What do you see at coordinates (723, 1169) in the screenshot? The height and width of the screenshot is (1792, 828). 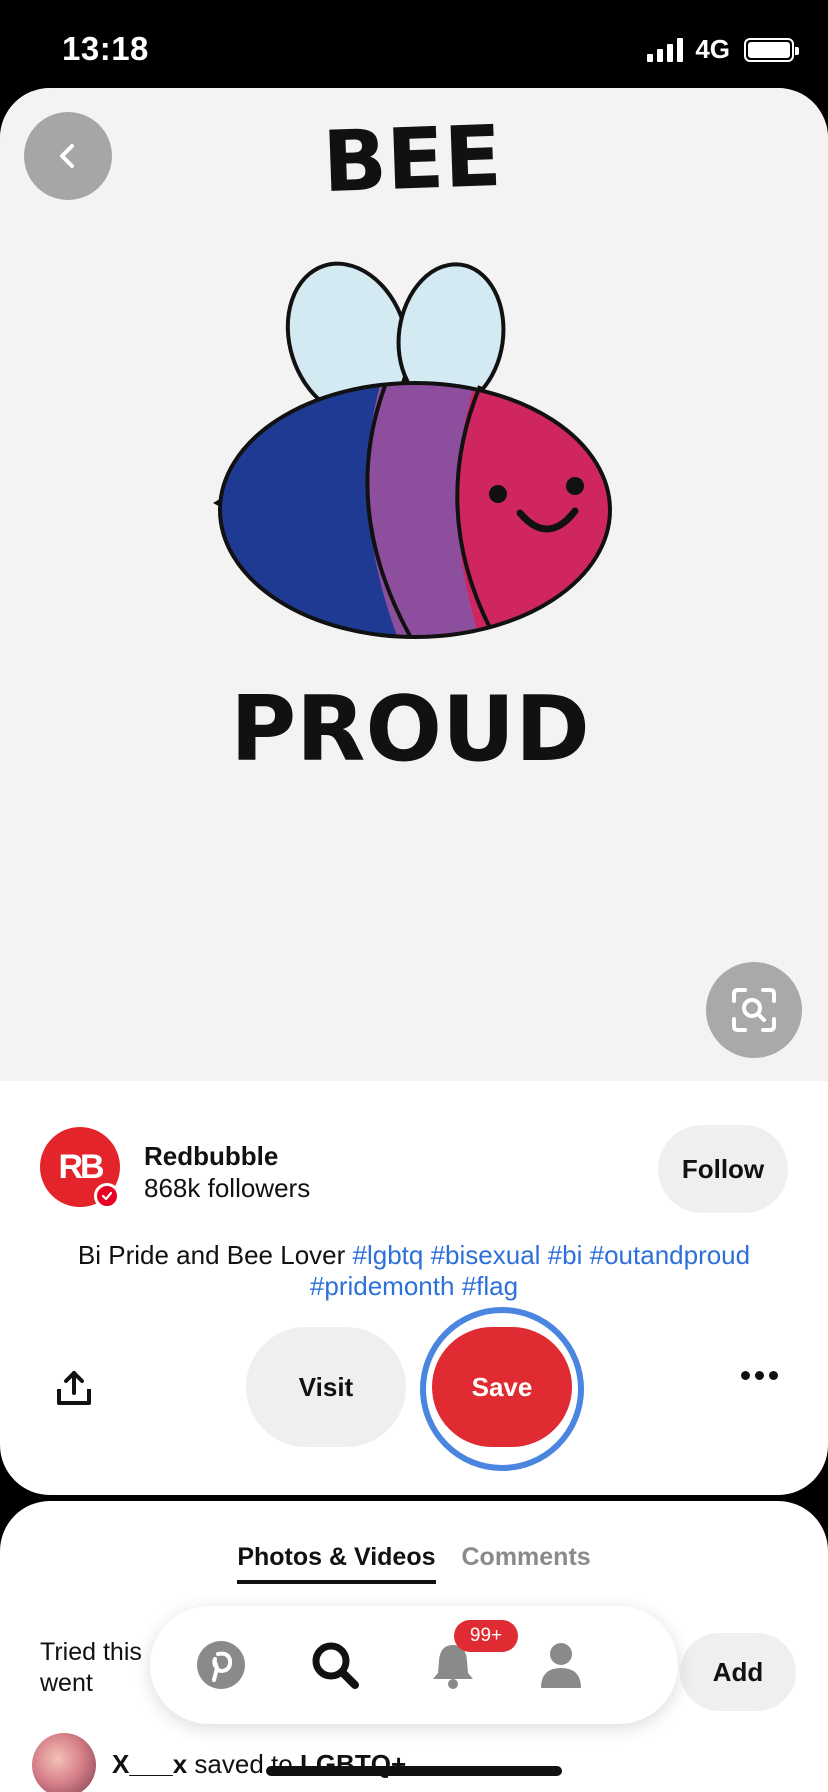 I see `follow-button: Follow` at bounding box center [723, 1169].